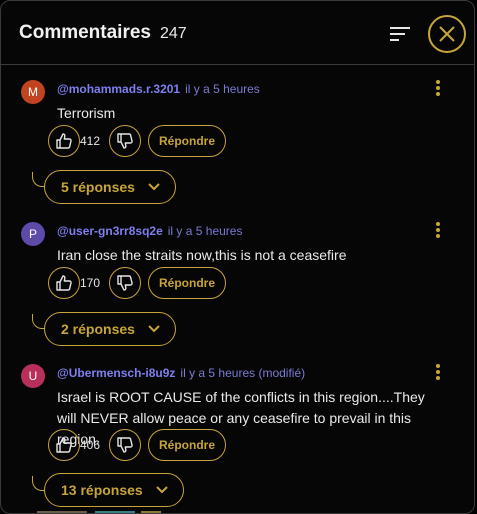  What do you see at coordinates (110, 231) in the screenshot?
I see `comment-author: @user-gn3rr8sq2e` at bounding box center [110, 231].